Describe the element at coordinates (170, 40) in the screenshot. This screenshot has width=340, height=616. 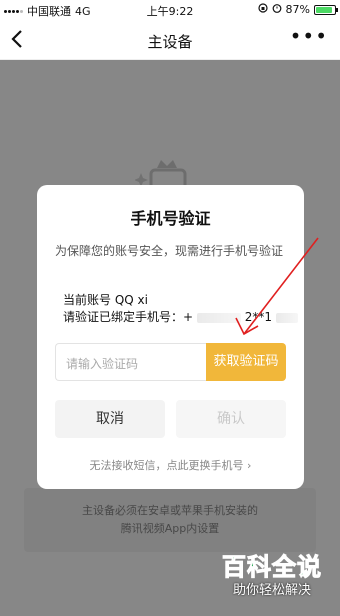
I see `nav-bar: 主设备 •••` at that location.